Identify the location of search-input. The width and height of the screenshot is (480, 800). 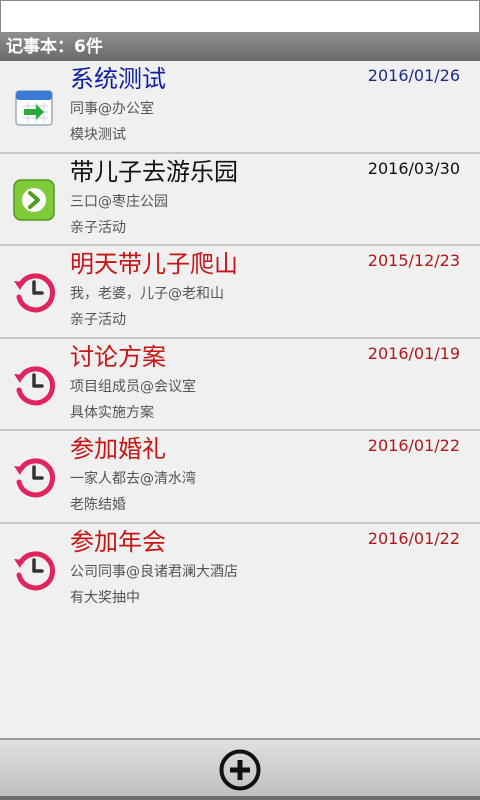
(240, 16).